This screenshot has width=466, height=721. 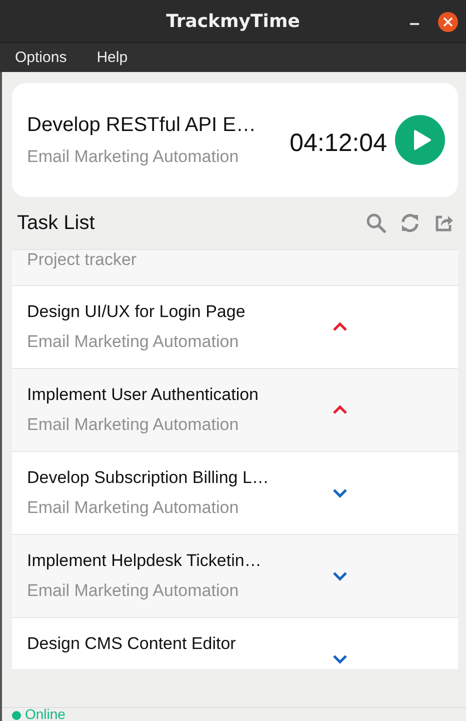 I want to click on task-list-title: Task List, so click(x=56, y=223).